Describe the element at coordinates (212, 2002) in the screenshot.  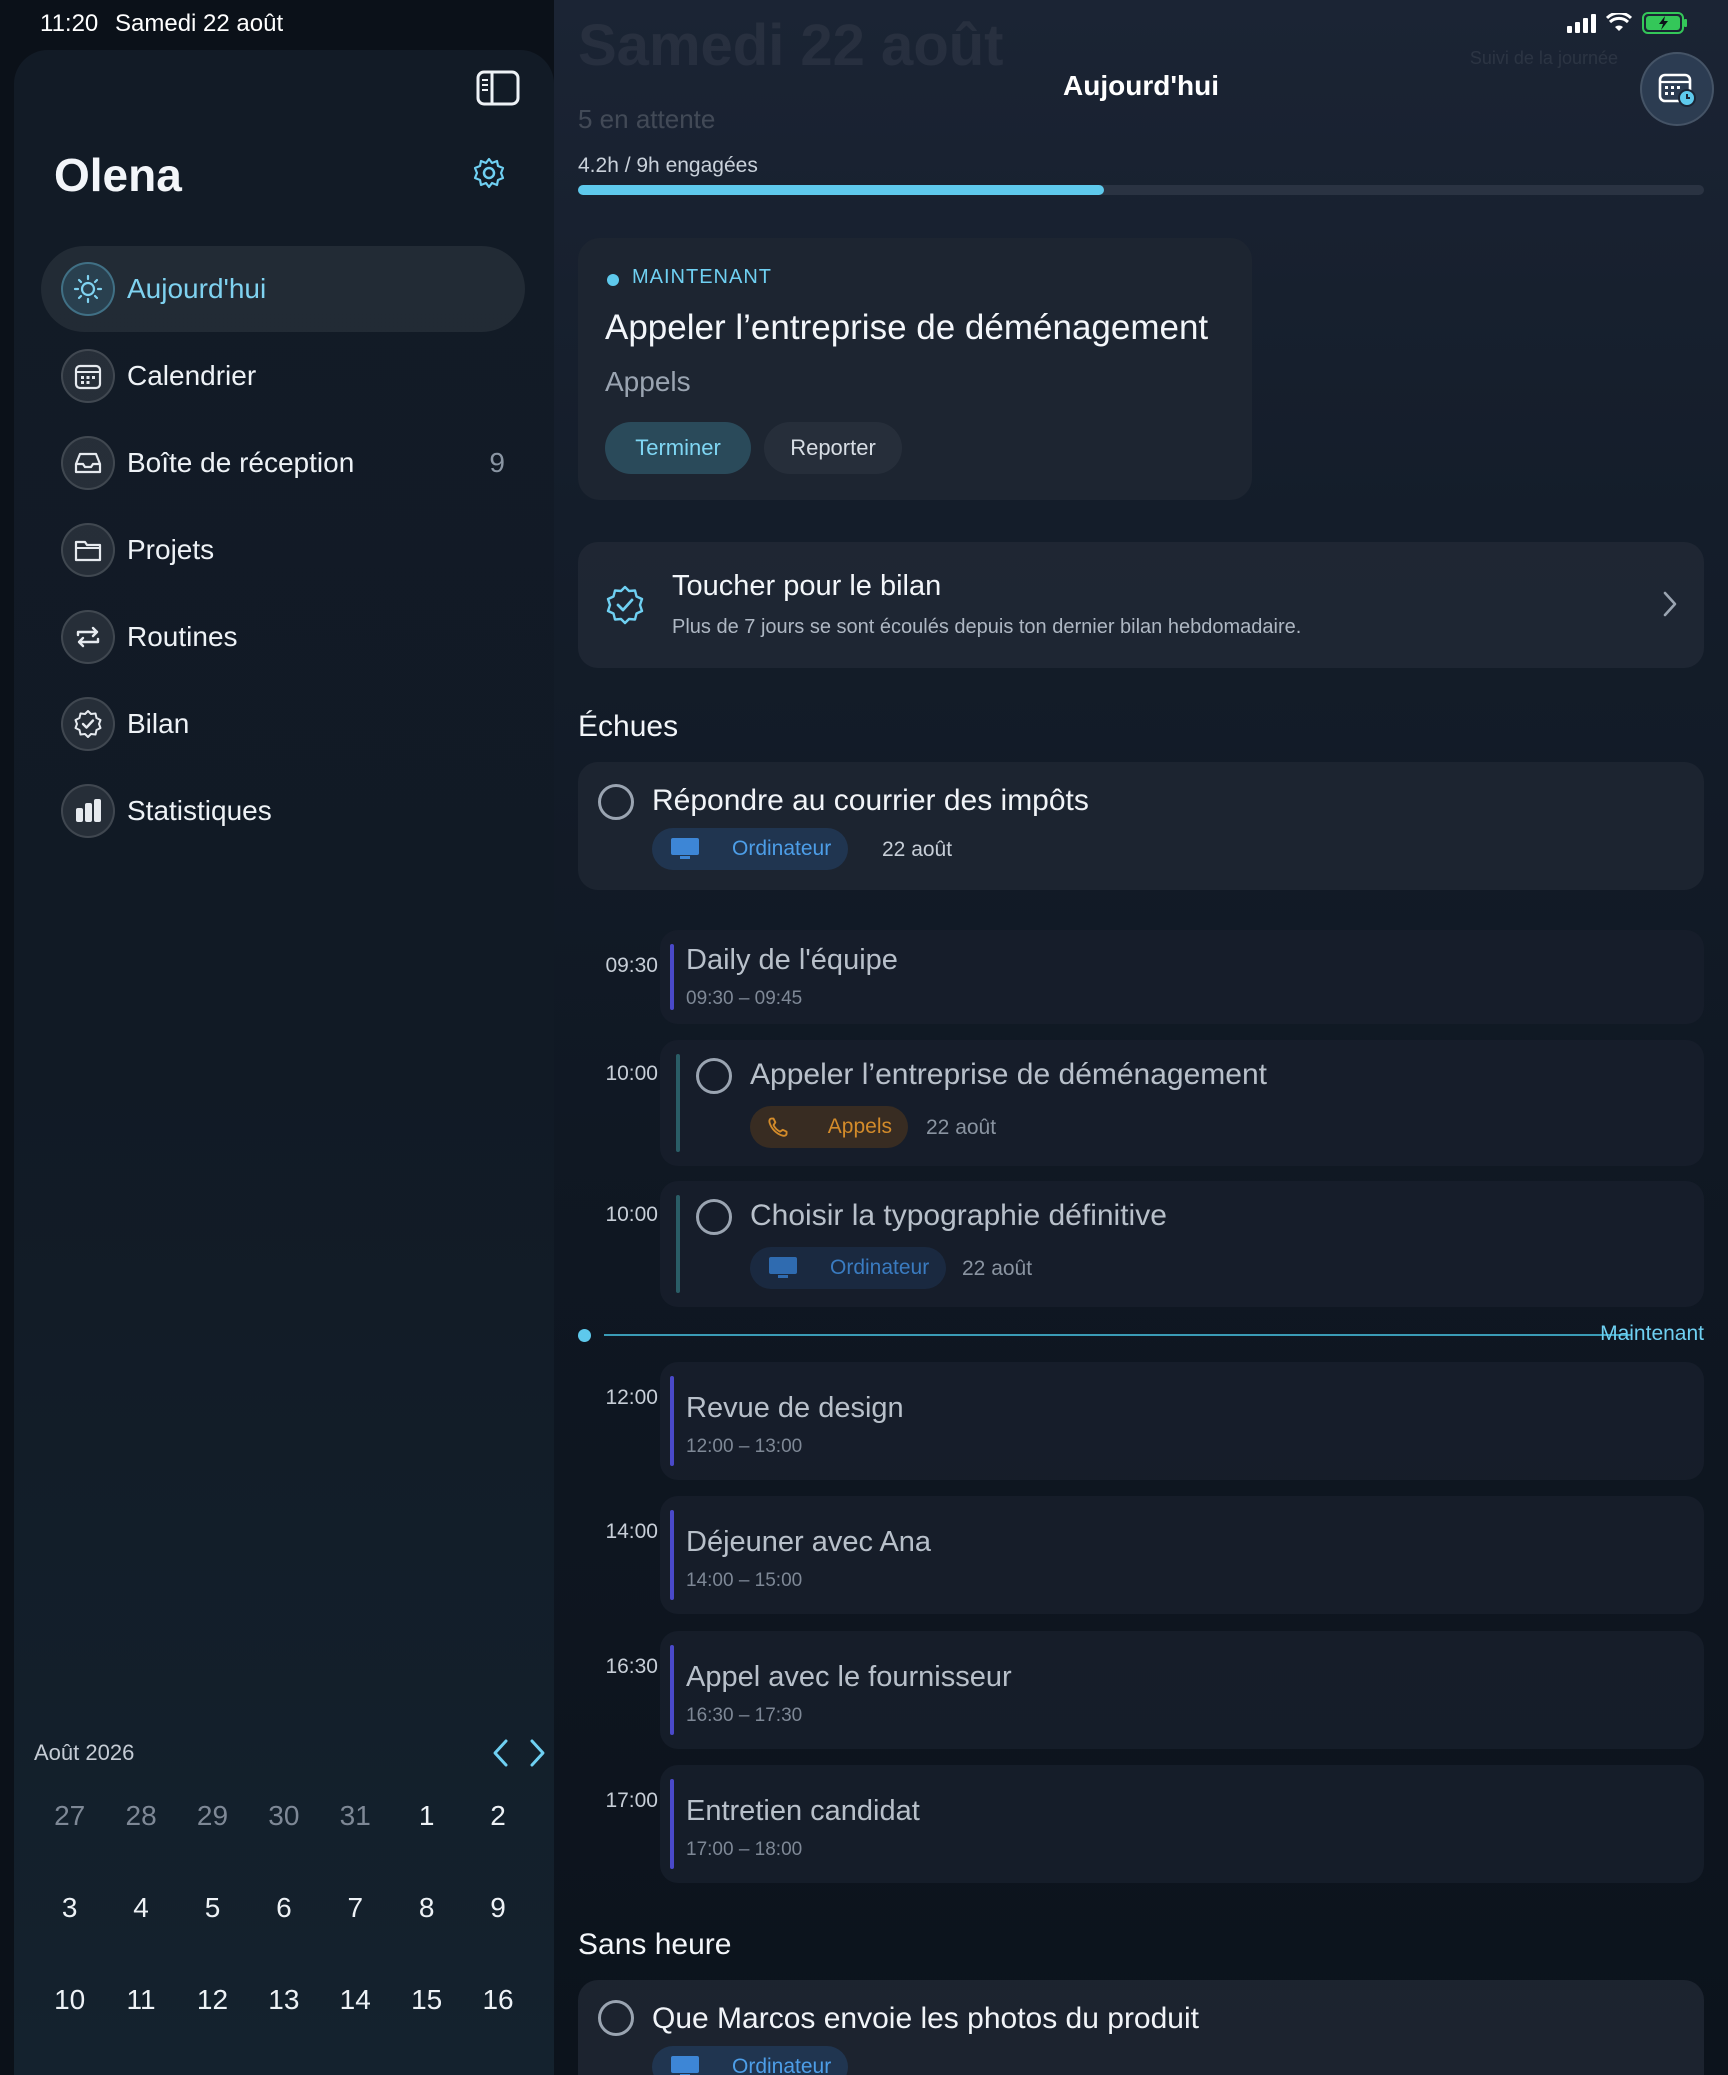
I see `calendar-day: 12` at that location.